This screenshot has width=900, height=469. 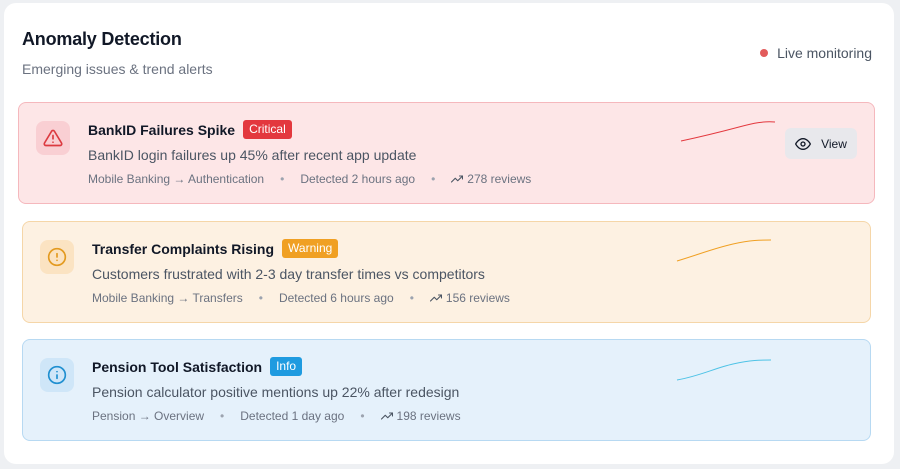 What do you see at coordinates (336, 298) in the screenshot?
I see `alert-detected: Detected 6 hours ago` at bounding box center [336, 298].